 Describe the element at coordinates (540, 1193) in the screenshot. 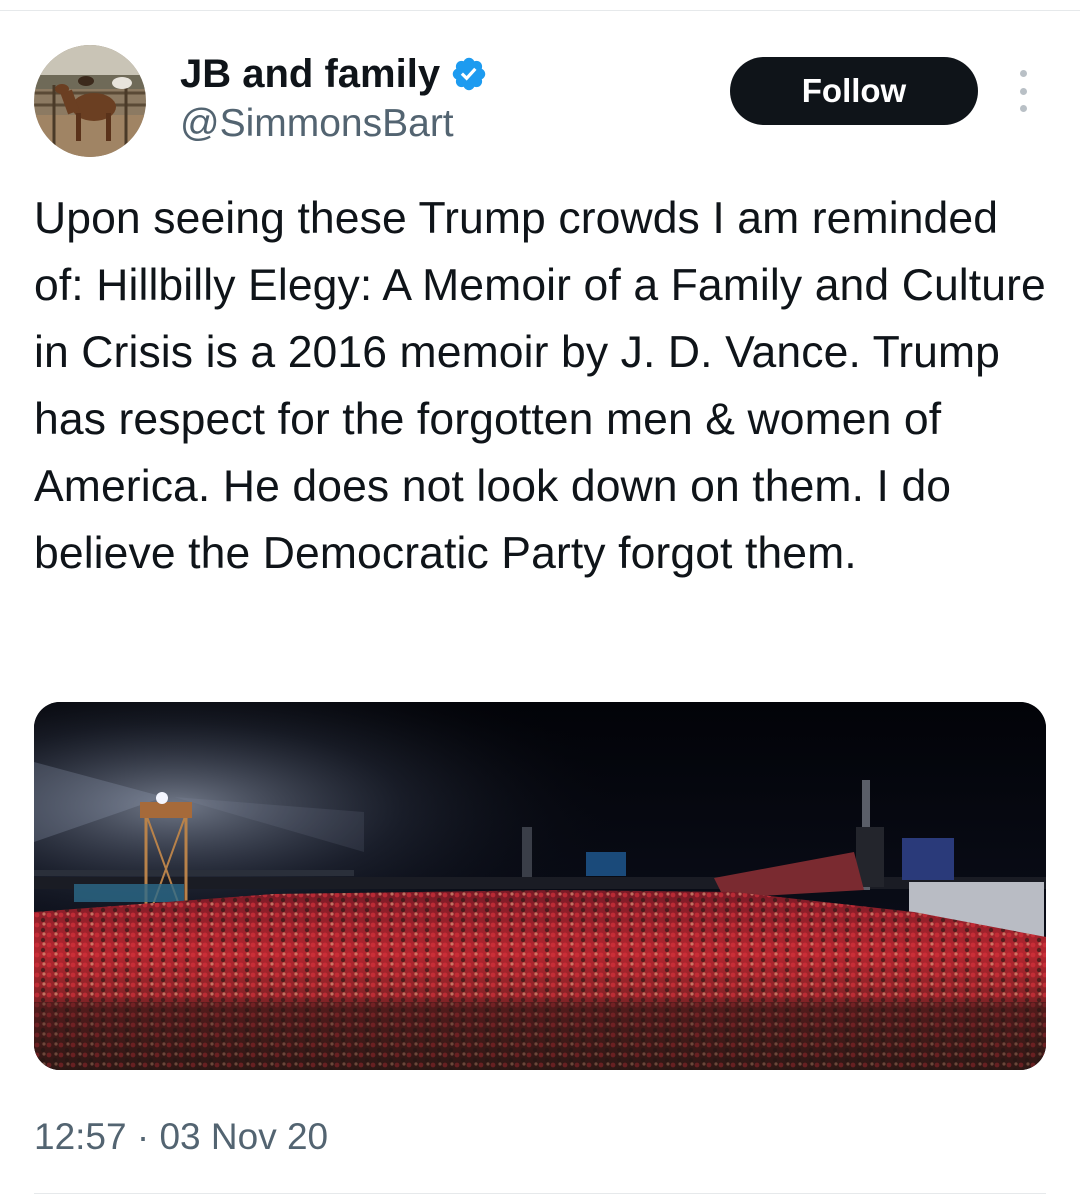

I see `bottom-divider` at that location.